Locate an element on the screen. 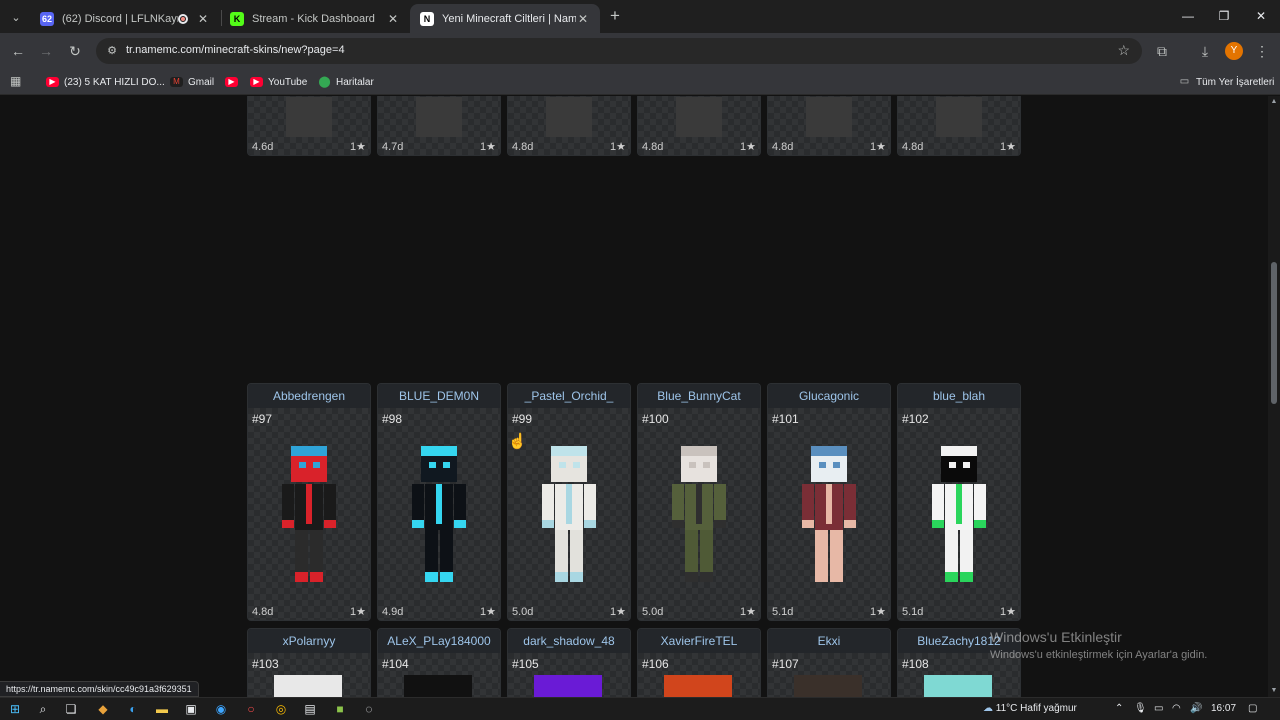  tab-kick: K Stream - Kick Dashboard ✕ is located at coordinates (315, 18).